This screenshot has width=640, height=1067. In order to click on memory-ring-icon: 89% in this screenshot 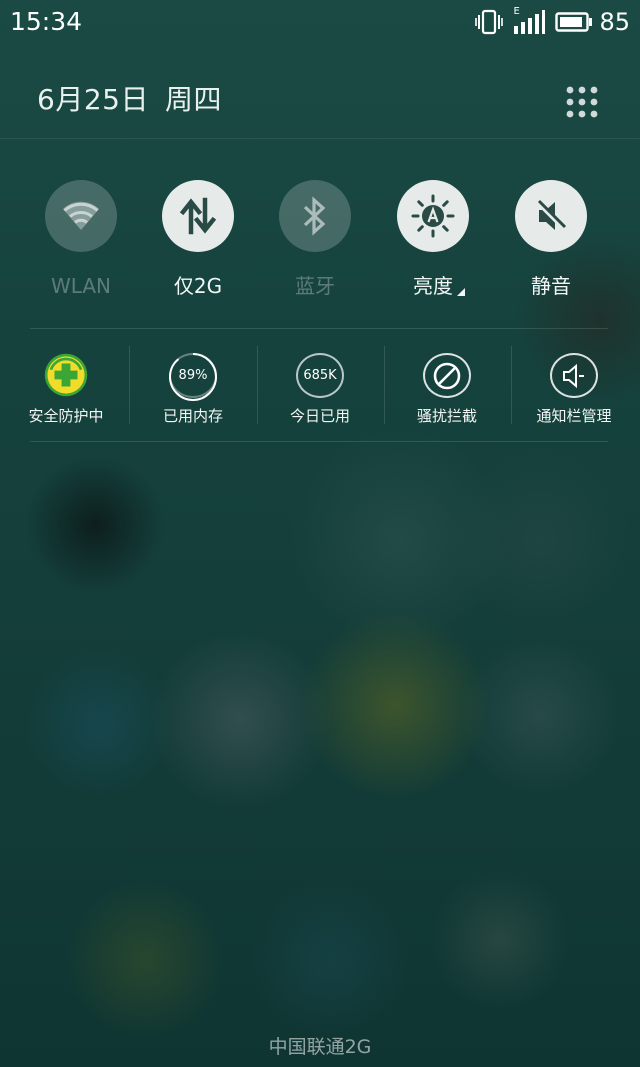, I will do `click(193, 377)`.